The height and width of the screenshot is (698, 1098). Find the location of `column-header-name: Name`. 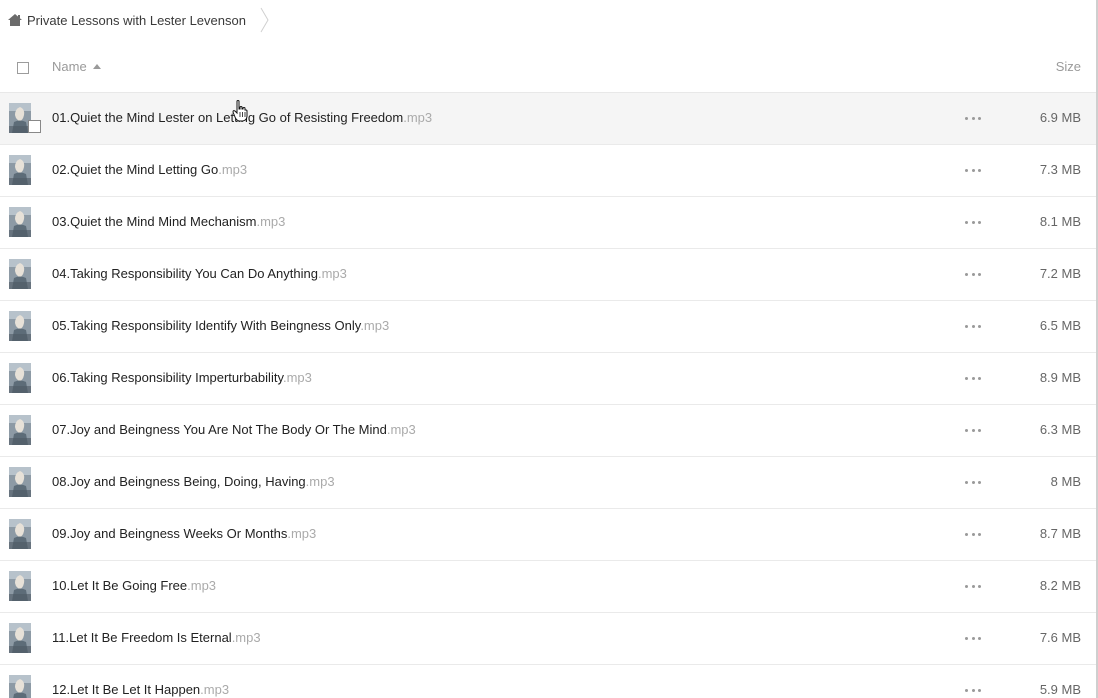

column-header-name: Name is located at coordinates (76, 66).